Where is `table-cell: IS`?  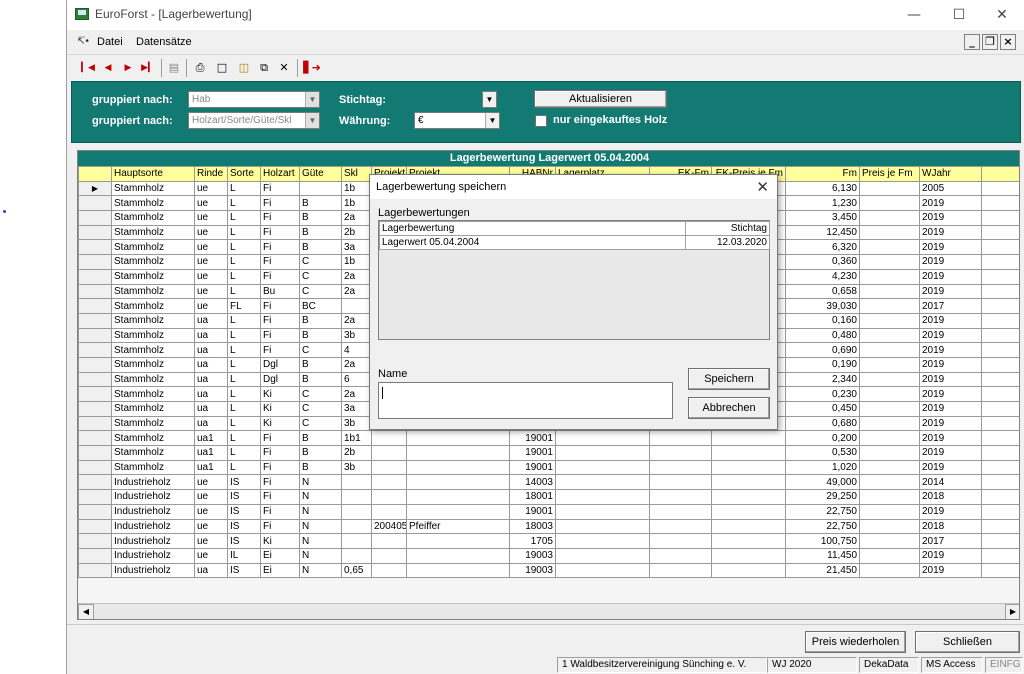 table-cell: IS is located at coordinates (244, 482).